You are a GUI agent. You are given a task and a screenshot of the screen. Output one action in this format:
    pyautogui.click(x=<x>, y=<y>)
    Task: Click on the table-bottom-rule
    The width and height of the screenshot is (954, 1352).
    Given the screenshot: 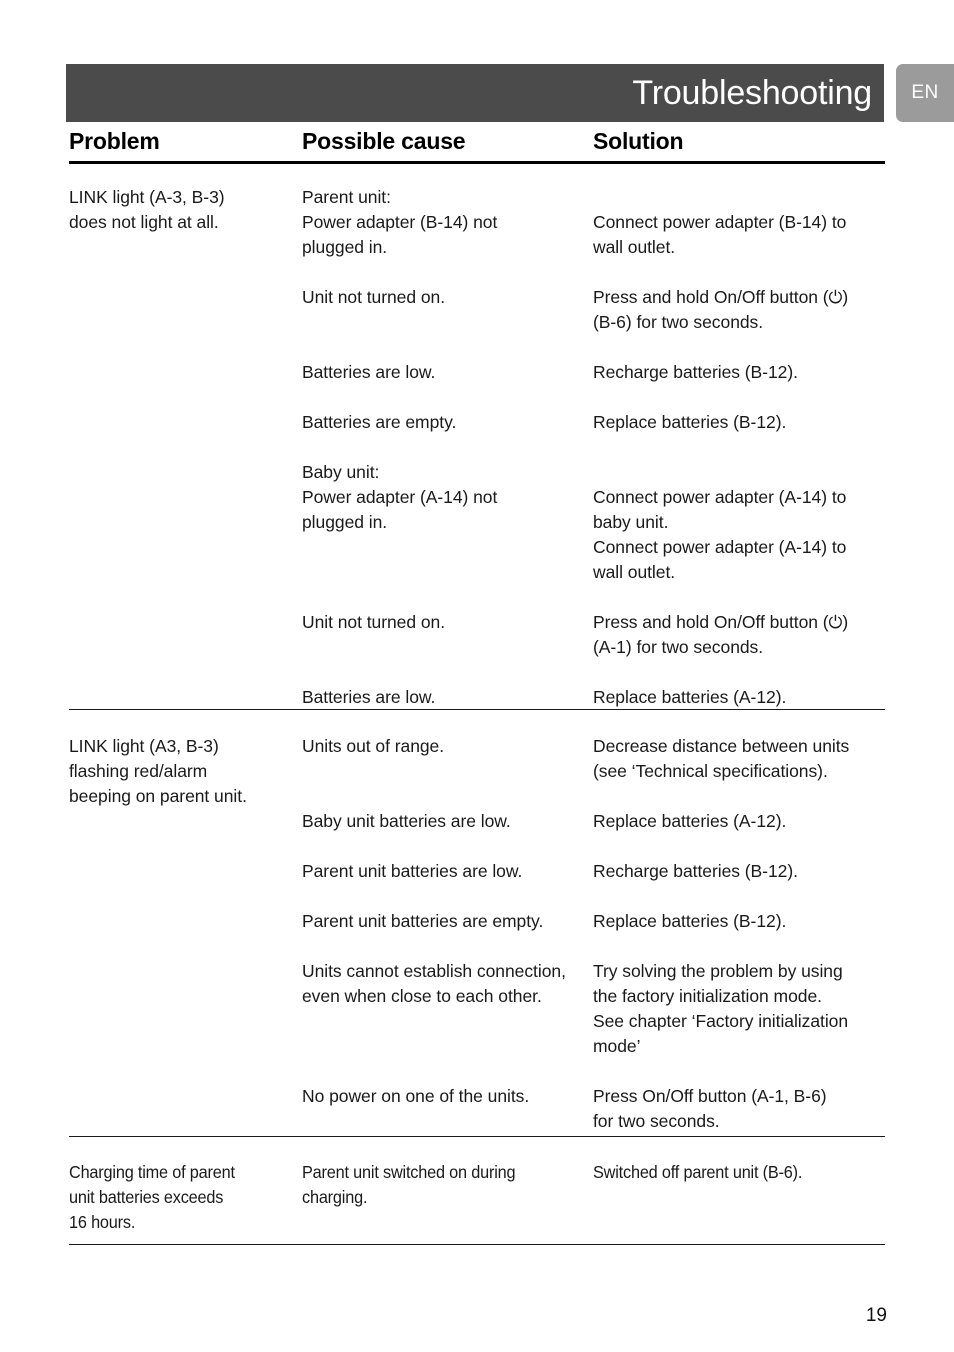 What is the action you would take?
    pyautogui.click(x=477, y=1245)
    